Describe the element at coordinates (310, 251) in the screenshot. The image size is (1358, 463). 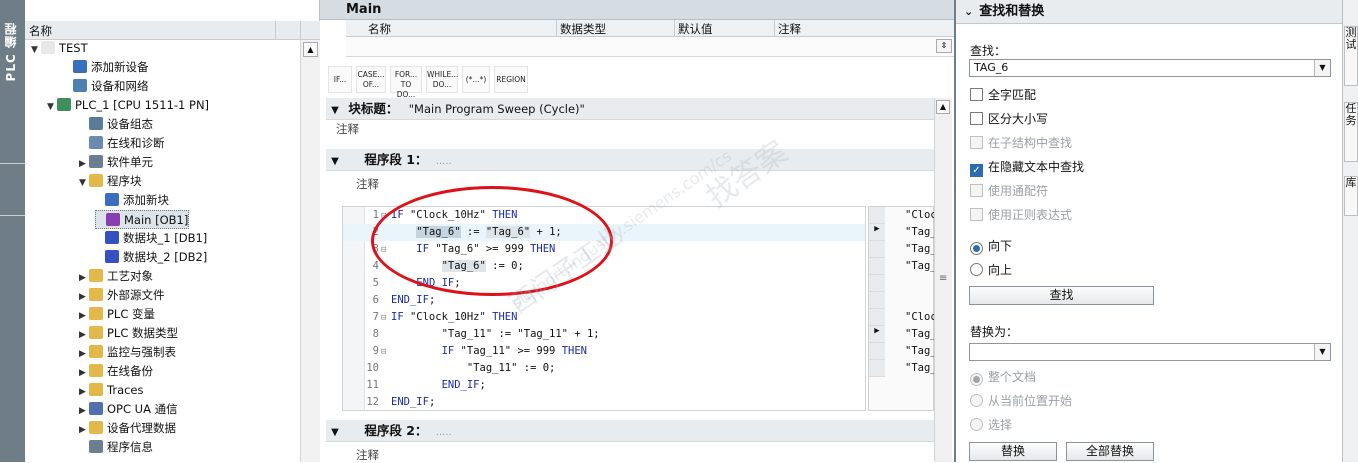
I see `tree-scrollbar: ▲` at that location.